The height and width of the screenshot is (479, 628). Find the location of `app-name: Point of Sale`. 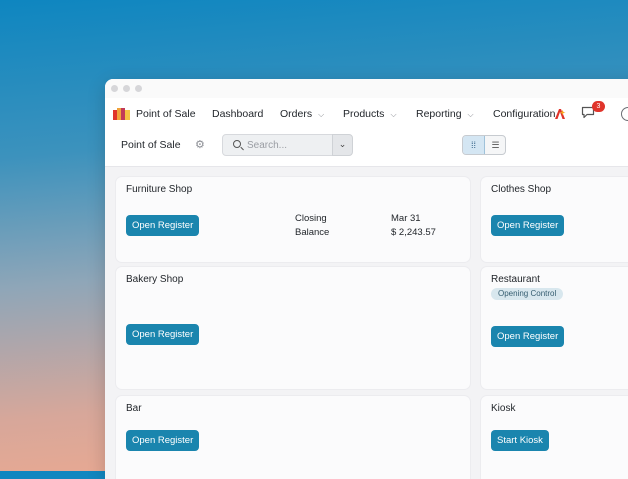

app-name: Point of Sale is located at coordinates (166, 114).